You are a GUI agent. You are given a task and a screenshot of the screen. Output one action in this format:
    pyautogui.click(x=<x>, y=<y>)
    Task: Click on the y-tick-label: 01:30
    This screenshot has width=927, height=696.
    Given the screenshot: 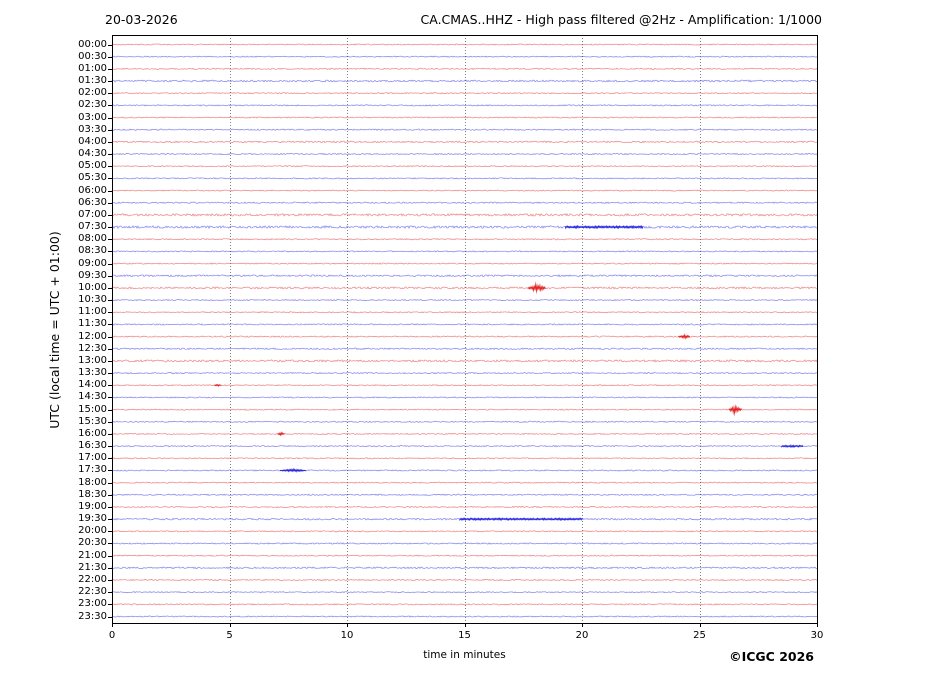 What is the action you would take?
    pyautogui.click(x=92, y=80)
    